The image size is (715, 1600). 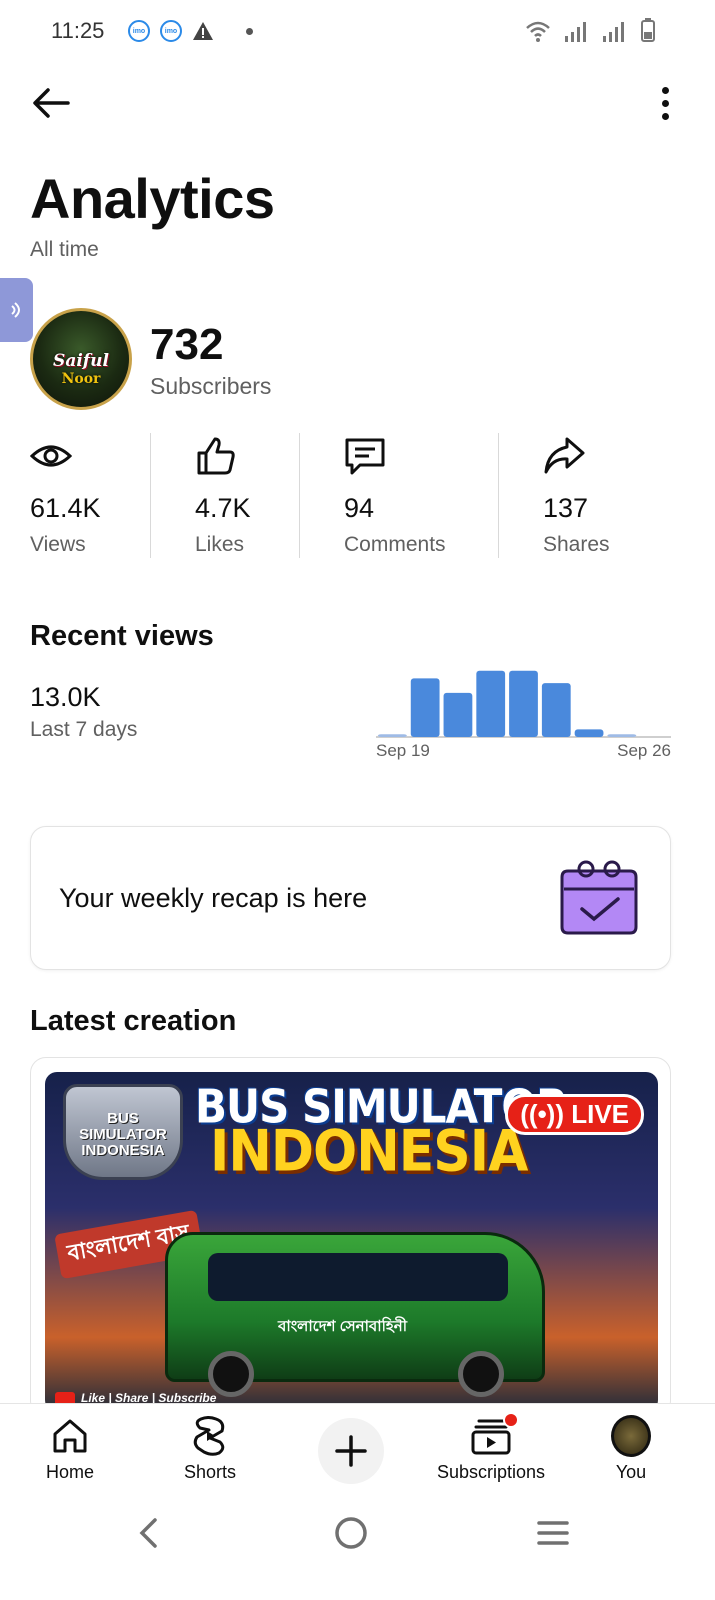 I want to click on weekly-recap-card: Your weekly recap is here, so click(x=350, y=898).